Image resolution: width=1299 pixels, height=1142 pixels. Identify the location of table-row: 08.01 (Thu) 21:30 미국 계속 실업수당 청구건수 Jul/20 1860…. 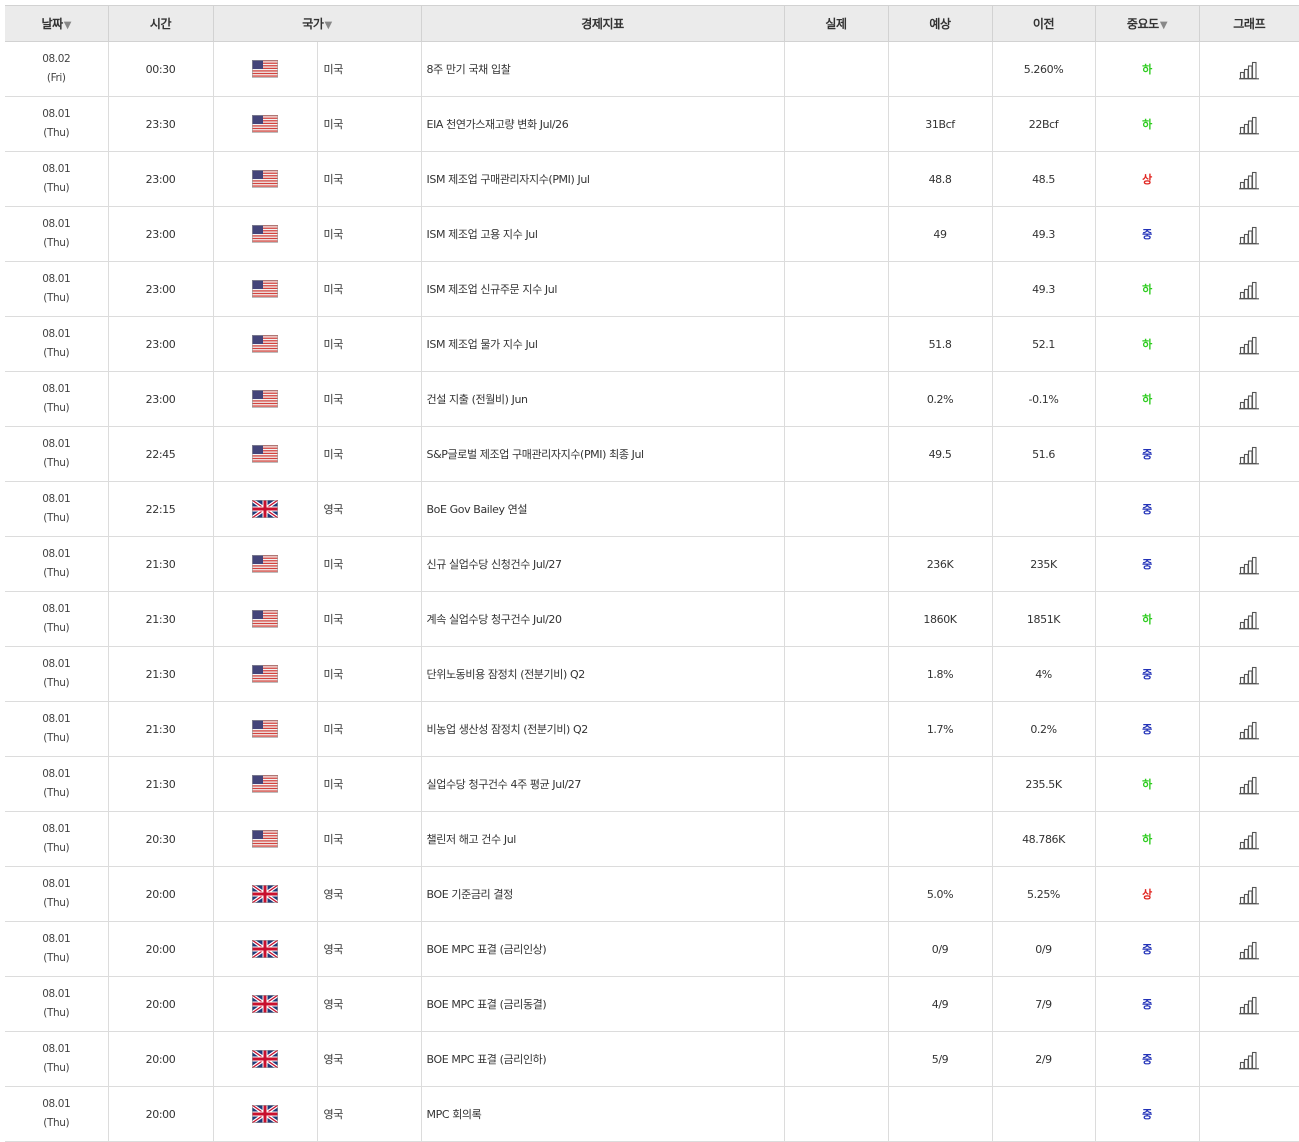
(652, 619).